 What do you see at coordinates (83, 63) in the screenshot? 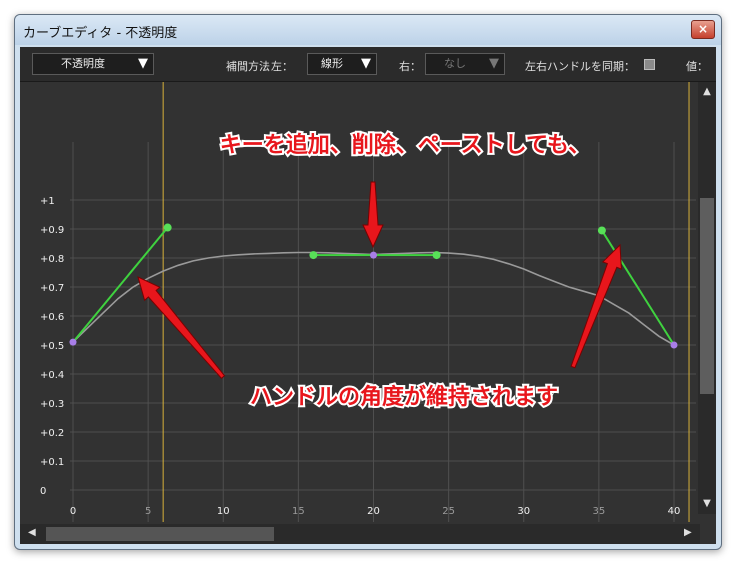
I see `property-select-value: 不透明度` at bounding box center [83, 63].